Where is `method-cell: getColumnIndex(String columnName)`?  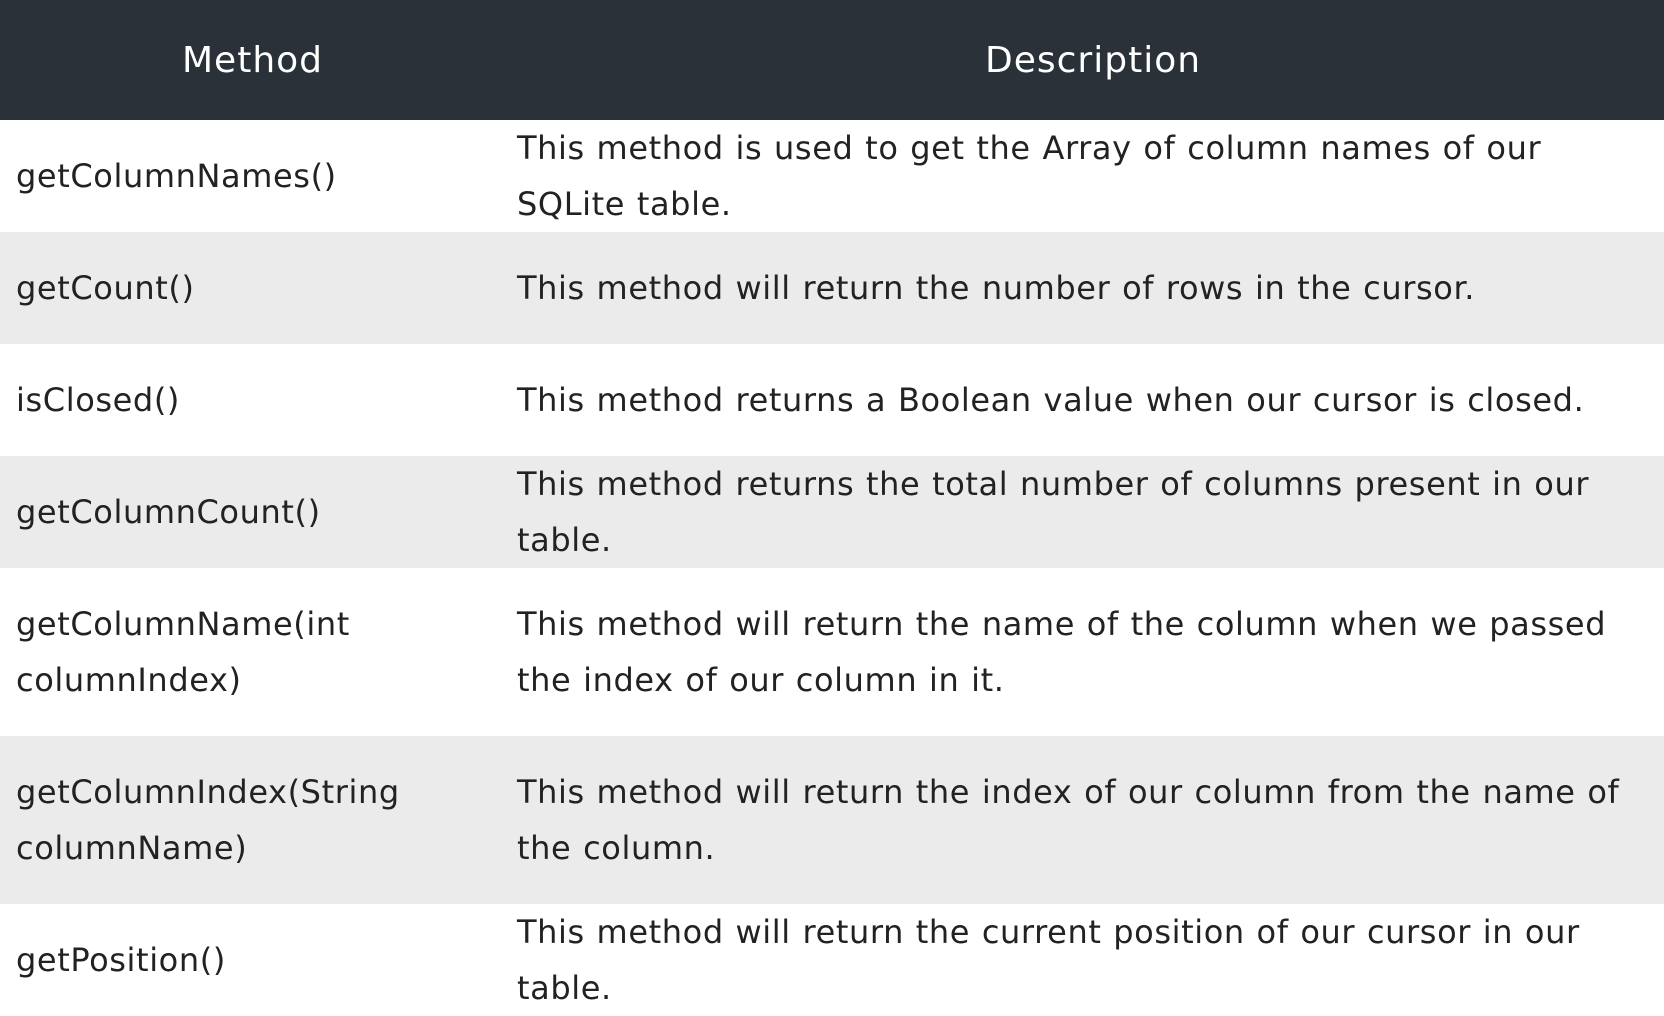 method-cell: getColumnIndex(String columnName) is located at coordinates (208, 820).